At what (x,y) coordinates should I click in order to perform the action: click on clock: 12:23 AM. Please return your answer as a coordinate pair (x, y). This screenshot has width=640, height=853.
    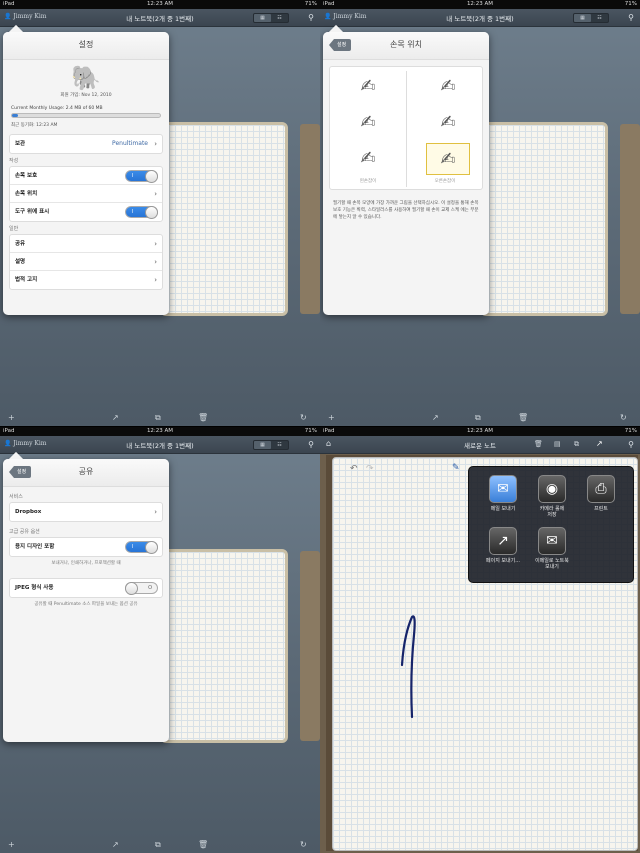
    Looking at the image, I should click on (160, 431).